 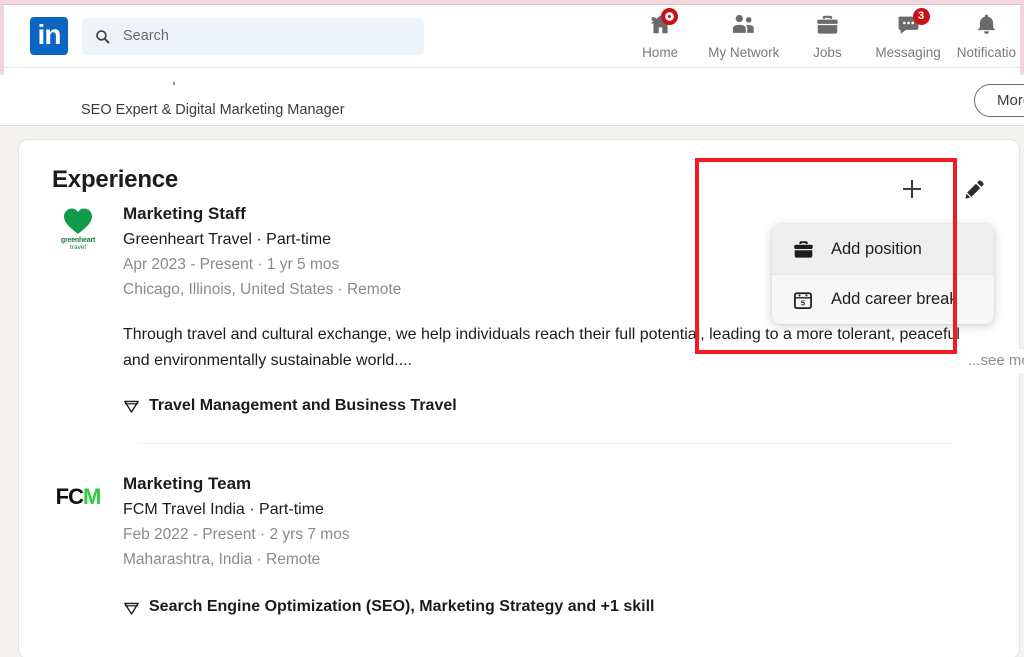 I want to click on people-icon, so click(x=743, y=23).